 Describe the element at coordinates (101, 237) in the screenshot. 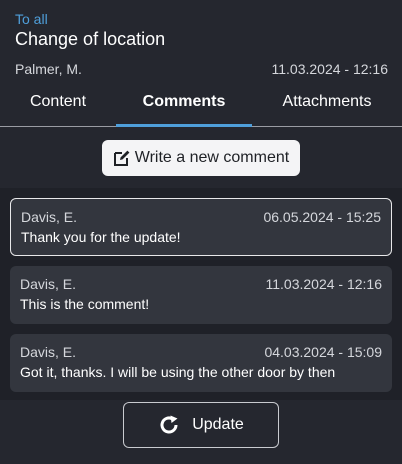

I see `comment-text: Thank you for the update!` at that location.